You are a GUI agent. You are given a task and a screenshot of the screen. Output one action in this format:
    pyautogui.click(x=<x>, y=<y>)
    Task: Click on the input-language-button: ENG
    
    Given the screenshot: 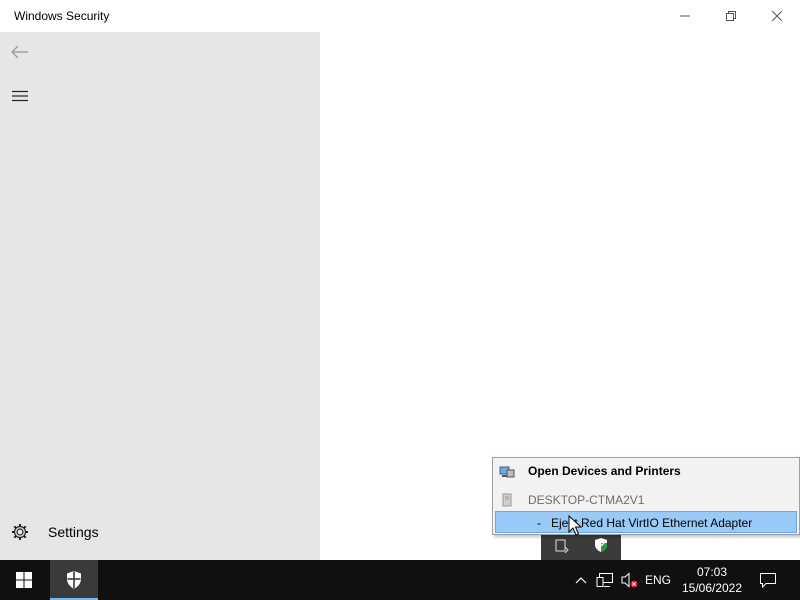 What is the action you would take?
    pyautogui.click(x=658, y=580)
    